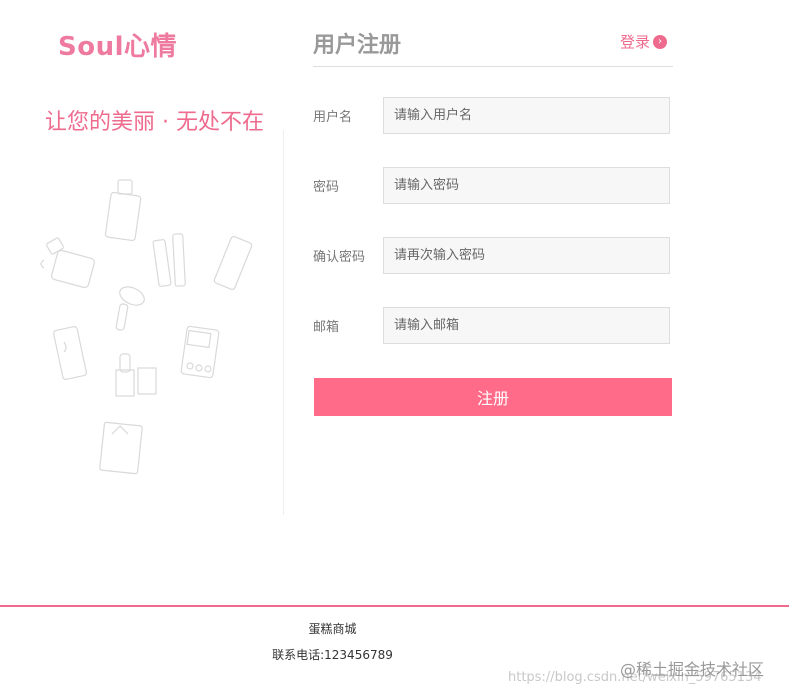  I want to click on brand-slogan: 让您的美丽 · 无处不在, so click(154, 122).